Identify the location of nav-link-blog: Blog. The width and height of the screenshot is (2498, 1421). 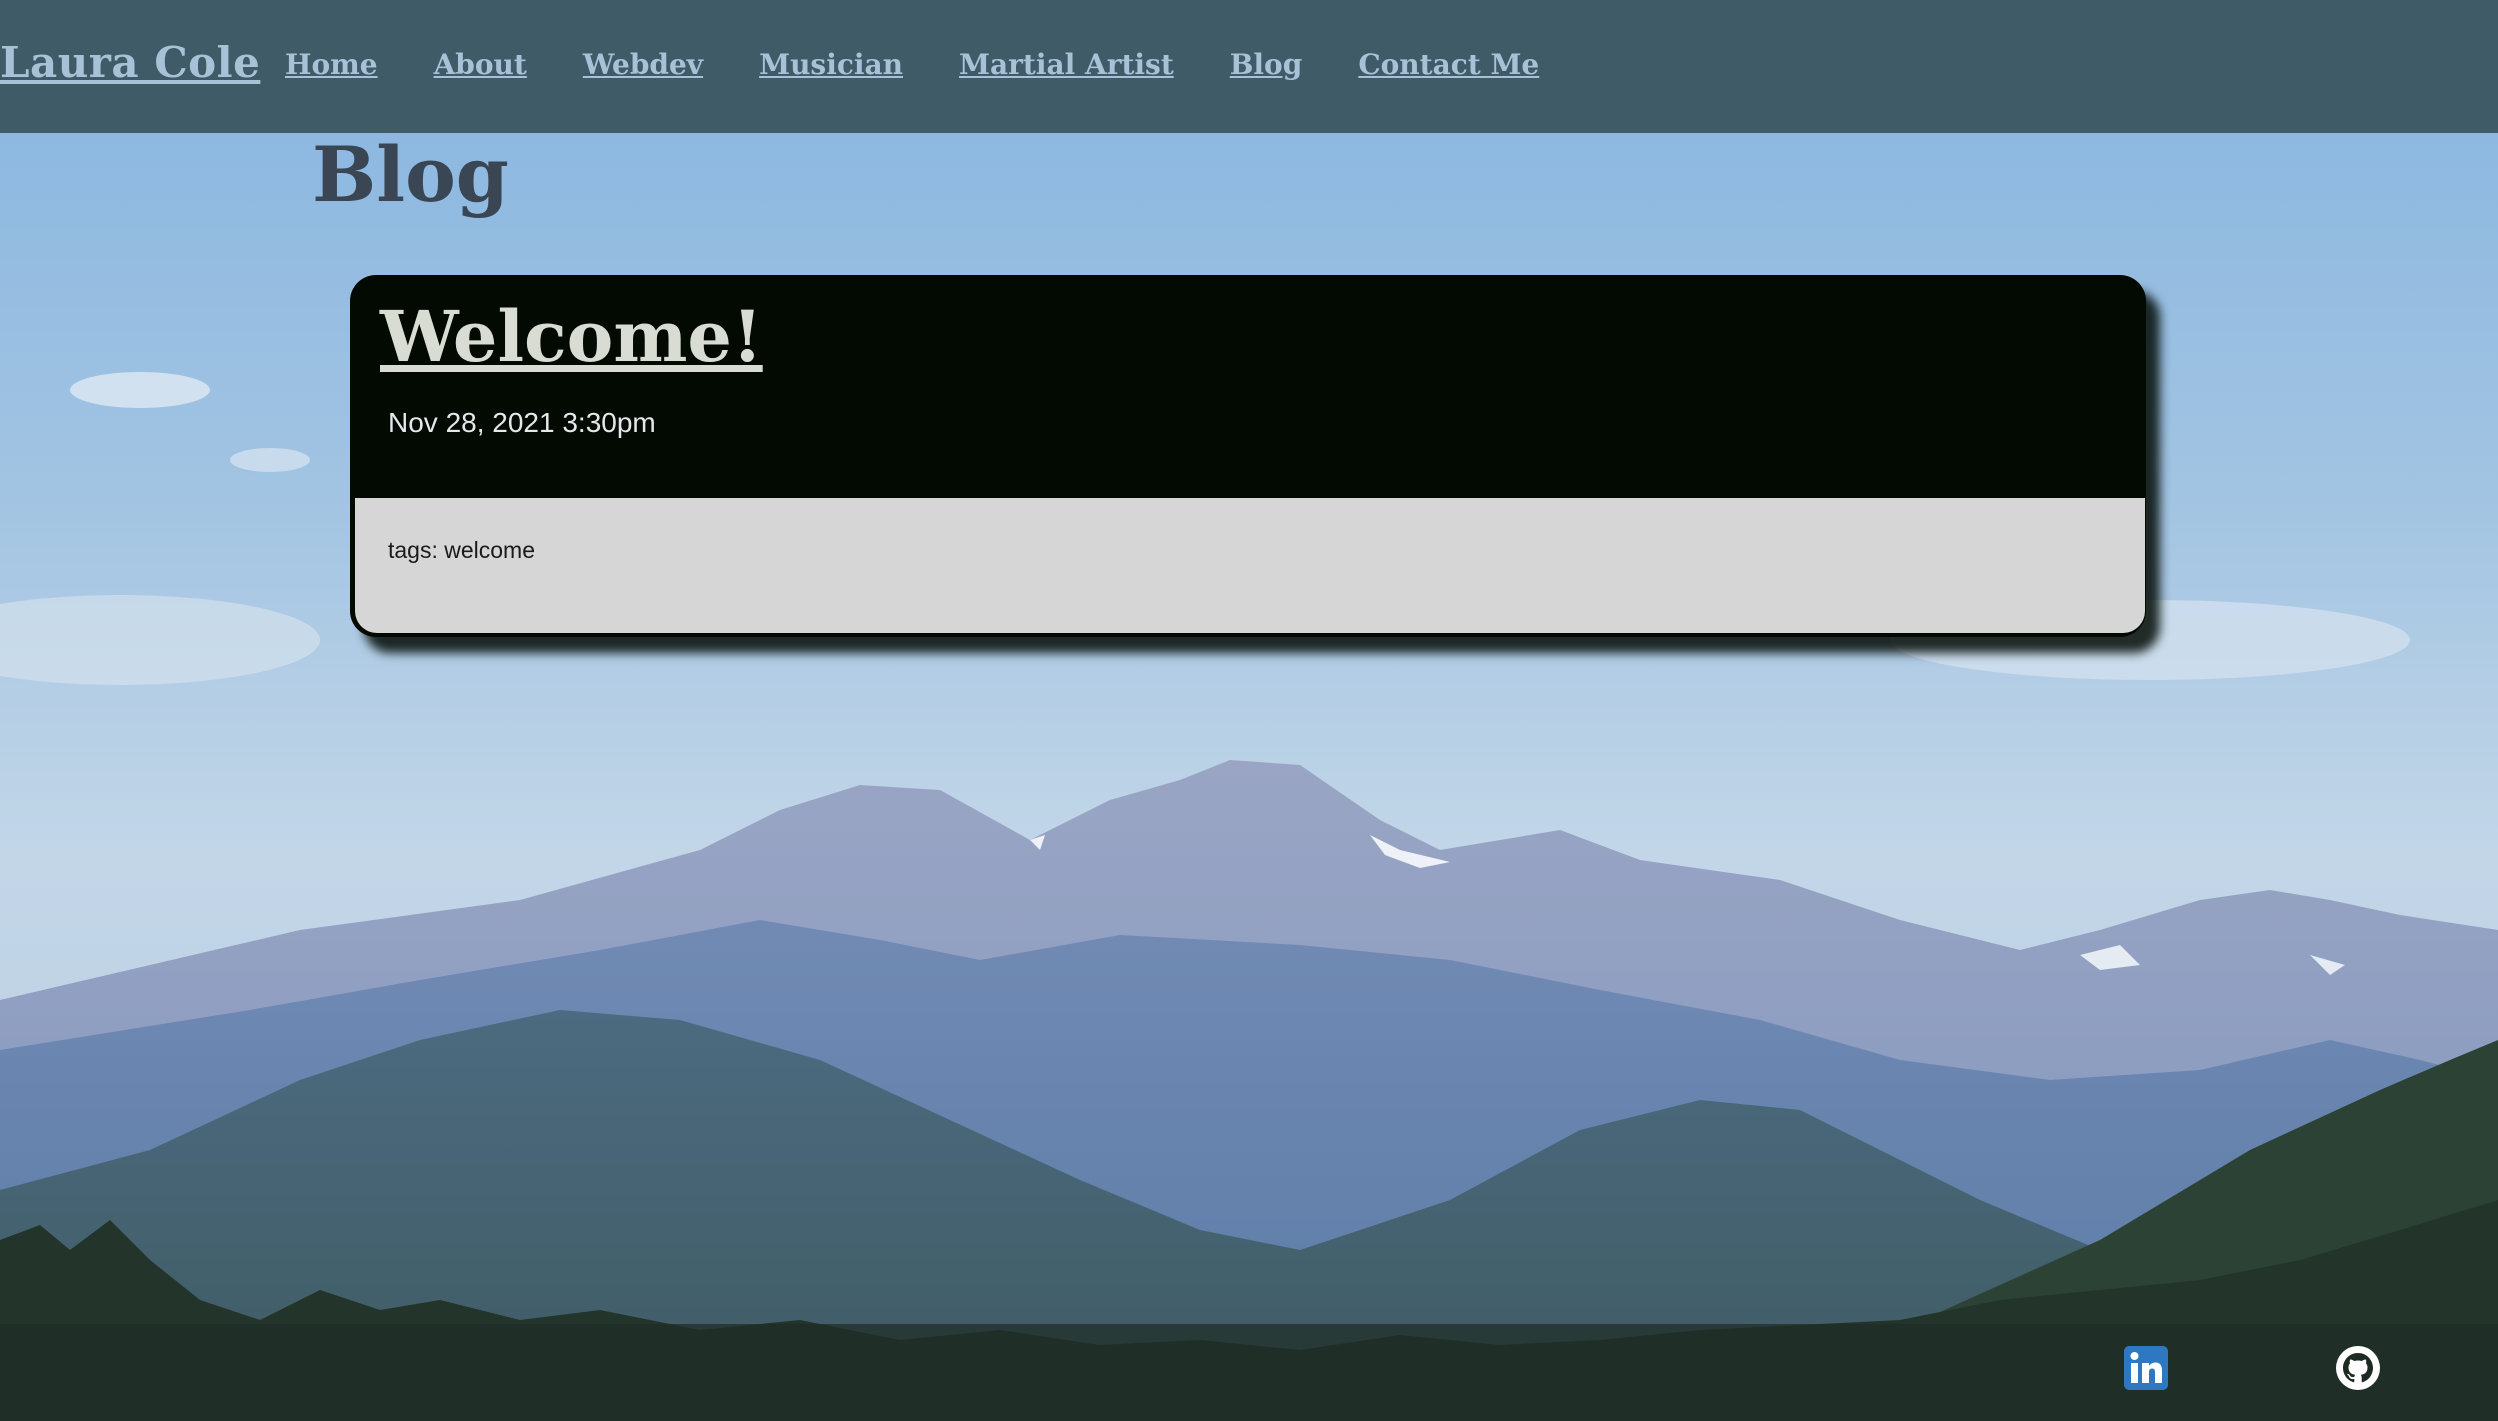
(1266, 64).